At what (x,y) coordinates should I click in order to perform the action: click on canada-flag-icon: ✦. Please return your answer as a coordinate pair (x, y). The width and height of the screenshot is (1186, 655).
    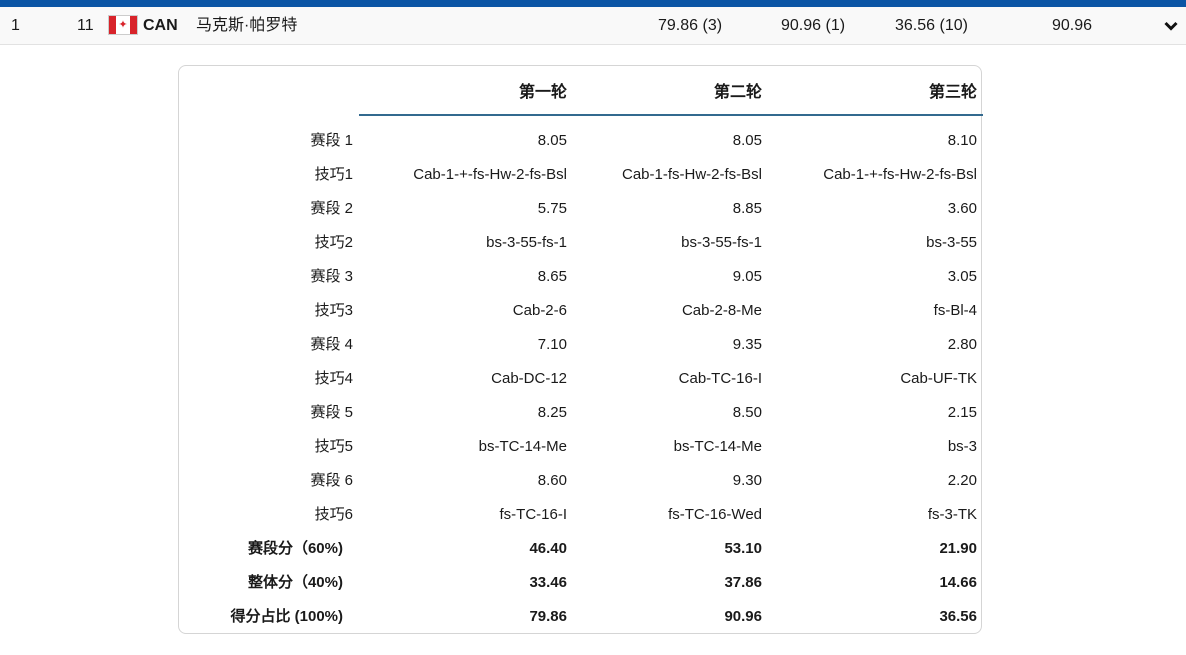
    Looking at the image, I should click on (123, 25).